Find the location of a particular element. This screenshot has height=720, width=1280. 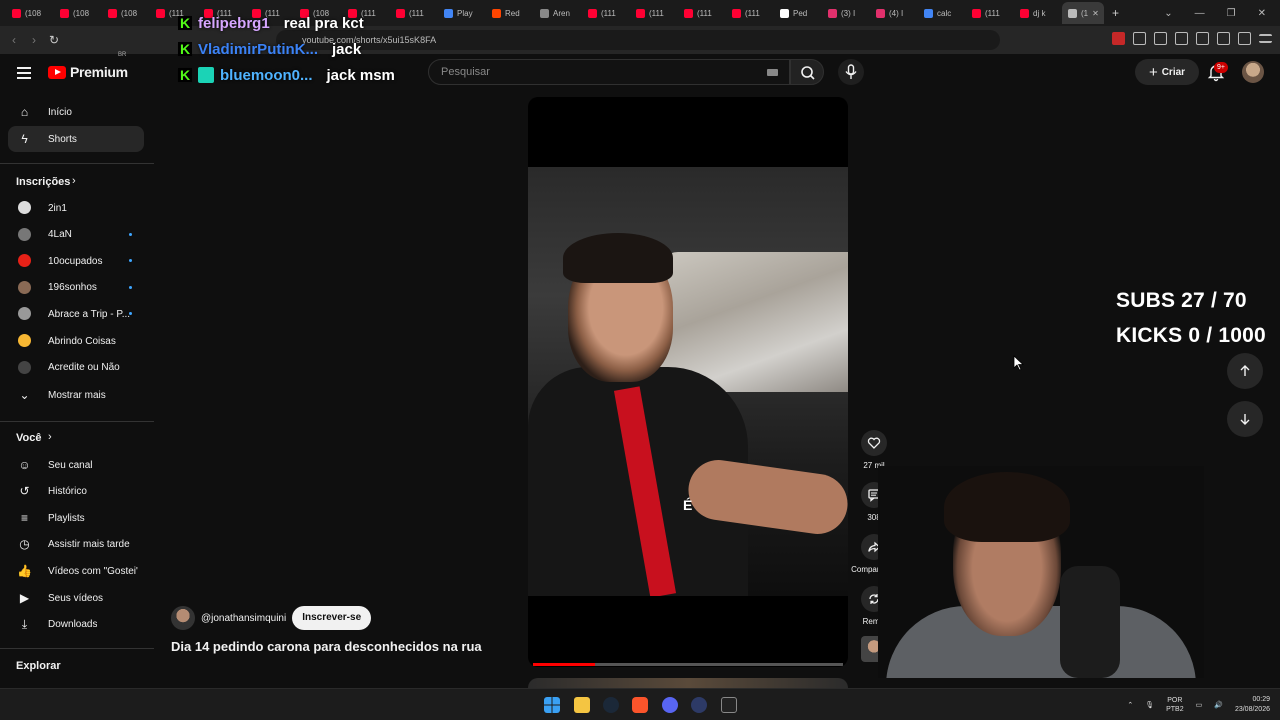

forward-icon: › is located at coordinates (34, 40).